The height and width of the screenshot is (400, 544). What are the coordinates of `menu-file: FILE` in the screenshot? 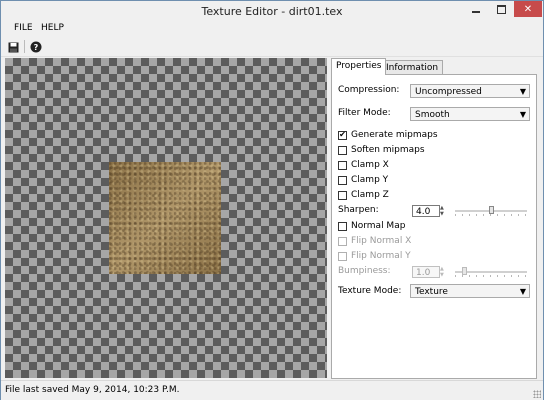 It's located at (23, 28).